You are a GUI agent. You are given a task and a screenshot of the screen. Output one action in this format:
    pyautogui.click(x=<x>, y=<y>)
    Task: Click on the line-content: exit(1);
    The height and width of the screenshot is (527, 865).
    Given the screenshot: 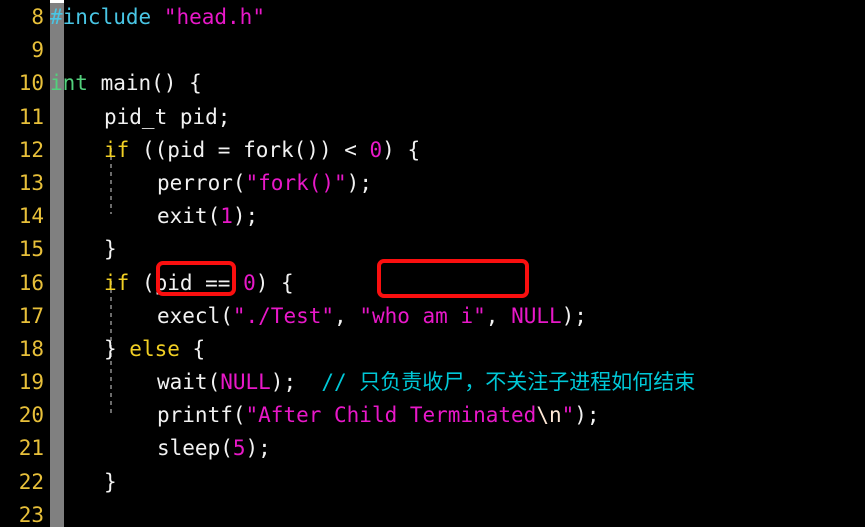 What is the action you would take?
    pyautogui.click(x=207, y=216)
    